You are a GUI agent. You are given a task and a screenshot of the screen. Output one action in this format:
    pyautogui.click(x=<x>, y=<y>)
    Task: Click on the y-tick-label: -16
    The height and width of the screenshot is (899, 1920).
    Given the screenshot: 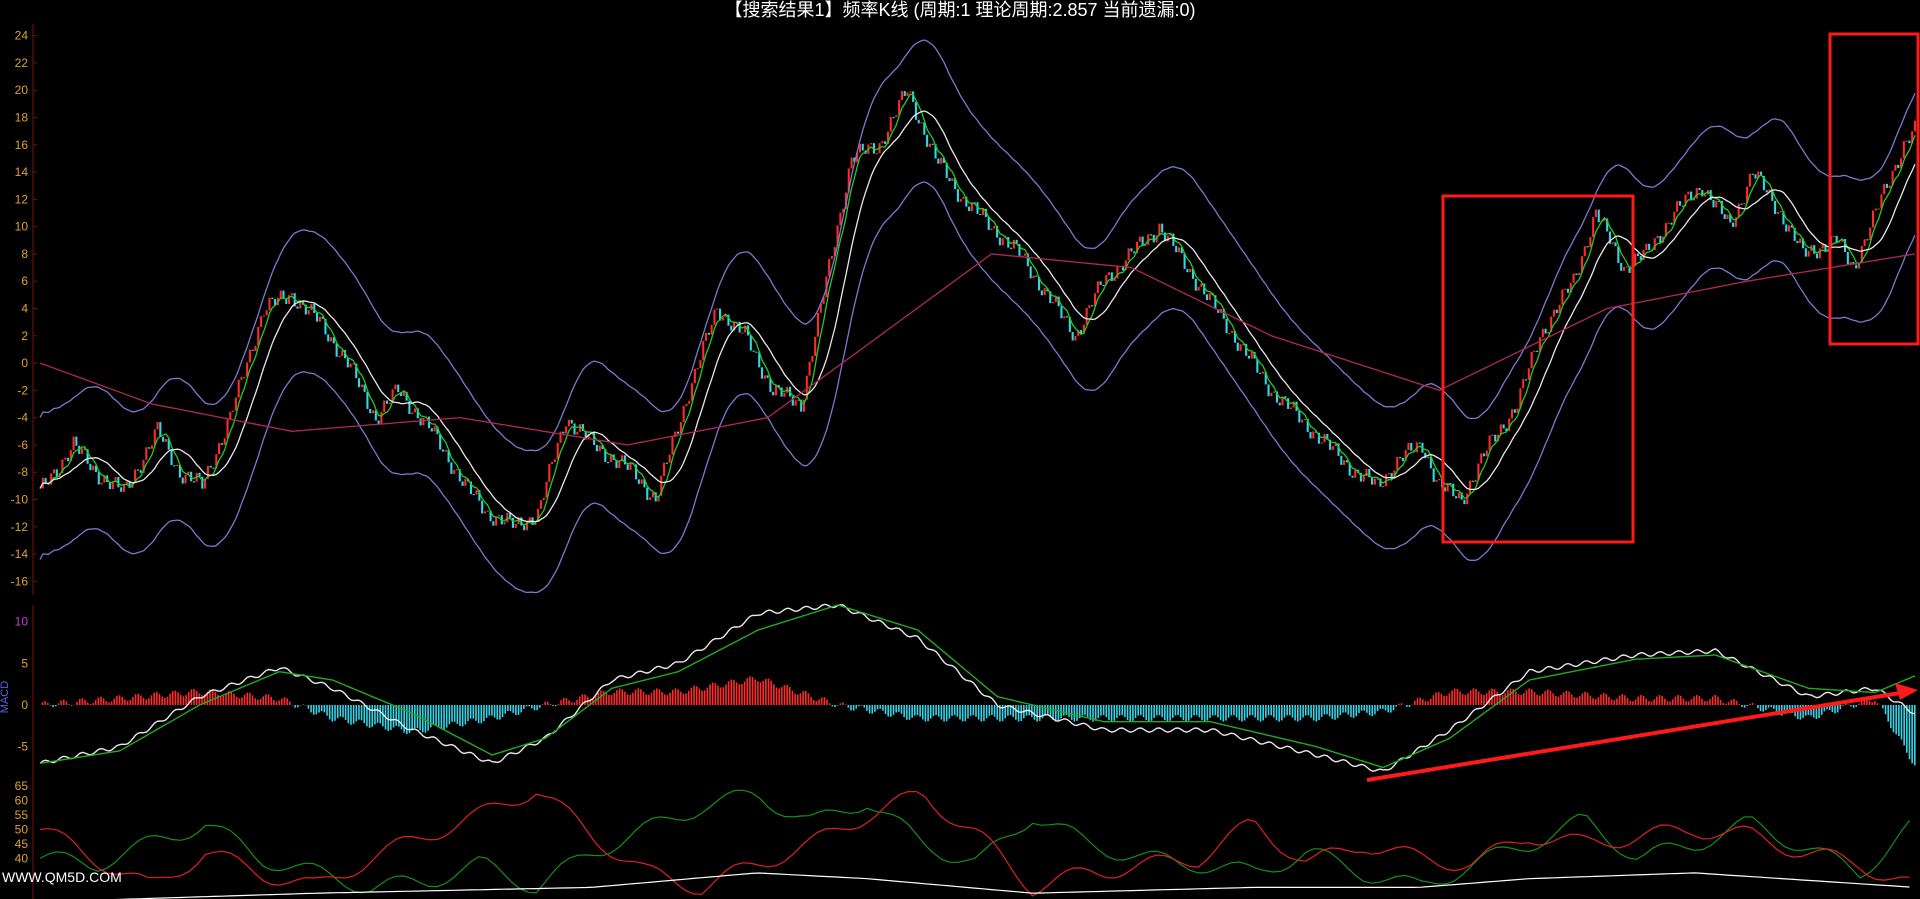 What is the action you would take?
    pyautogui.click(x=20, y=581)
    